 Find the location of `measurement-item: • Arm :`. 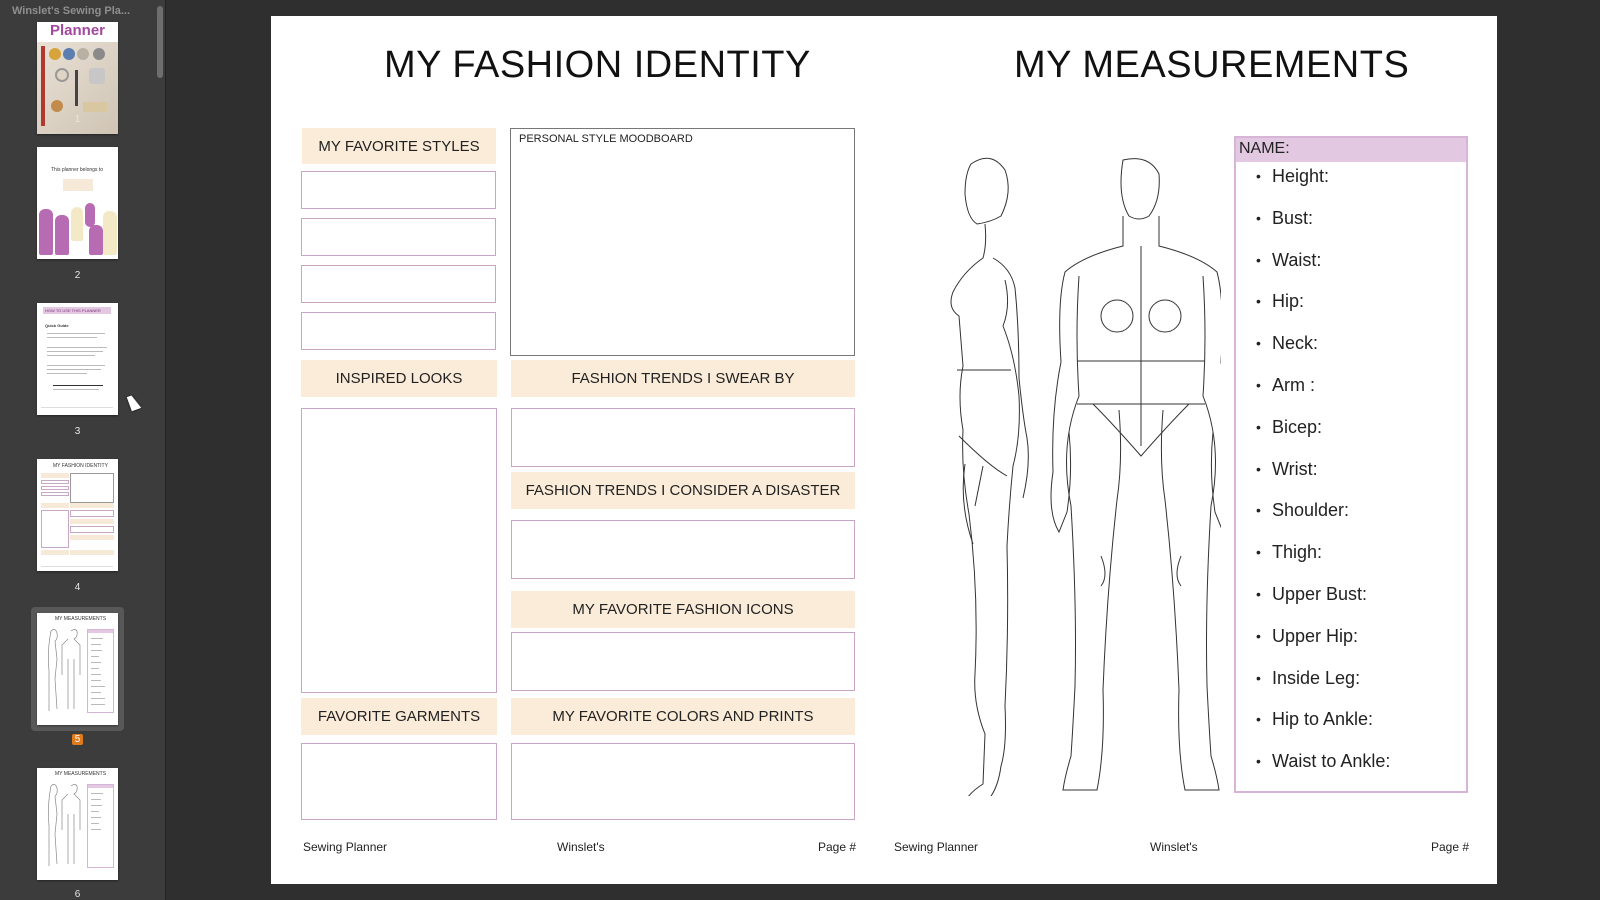

measurement-item: • Arm : is located at coordinates (1361, 392).